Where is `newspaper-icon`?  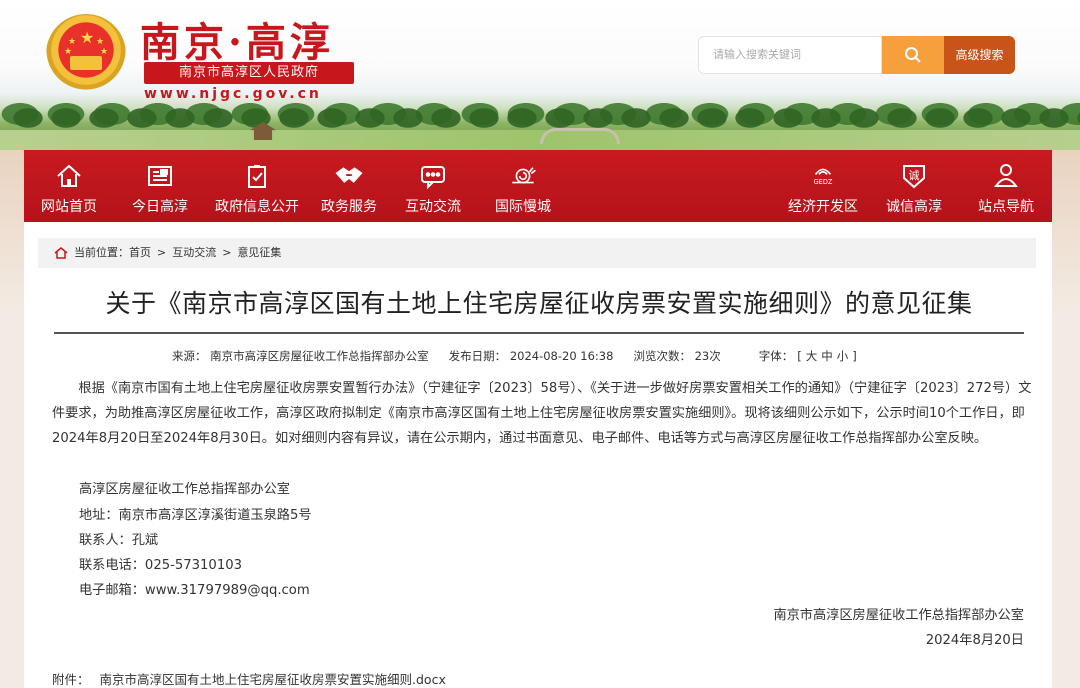 newspaper-icon is located at coordinates (160, 176).